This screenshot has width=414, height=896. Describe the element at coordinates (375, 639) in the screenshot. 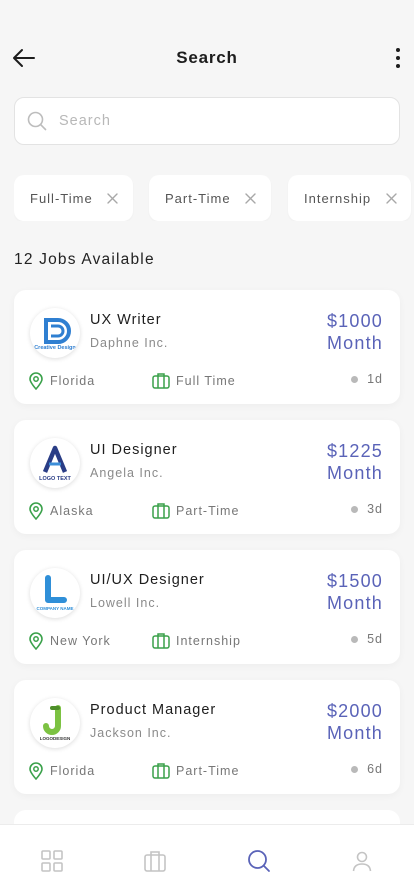

I see `posted-time-text: 5d` at that location.